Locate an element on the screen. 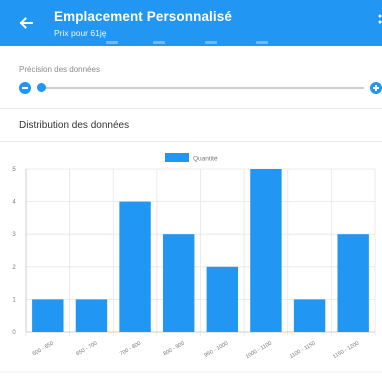 This screenshot has width=382, height=377. slider-track is located at coordinates (202, 88).